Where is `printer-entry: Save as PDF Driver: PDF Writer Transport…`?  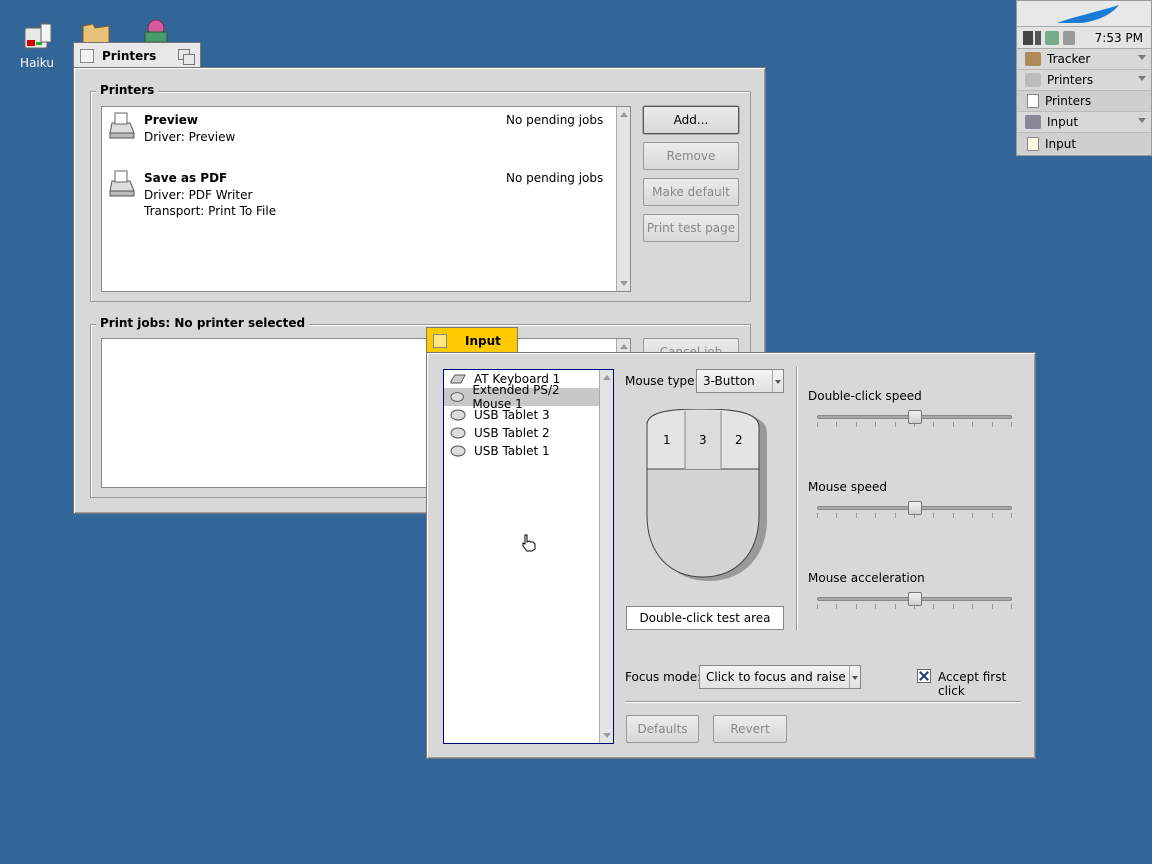
printer-entry: Save as PDF Driver: PDF Writer Transport… is located at coordinates (357, 200).